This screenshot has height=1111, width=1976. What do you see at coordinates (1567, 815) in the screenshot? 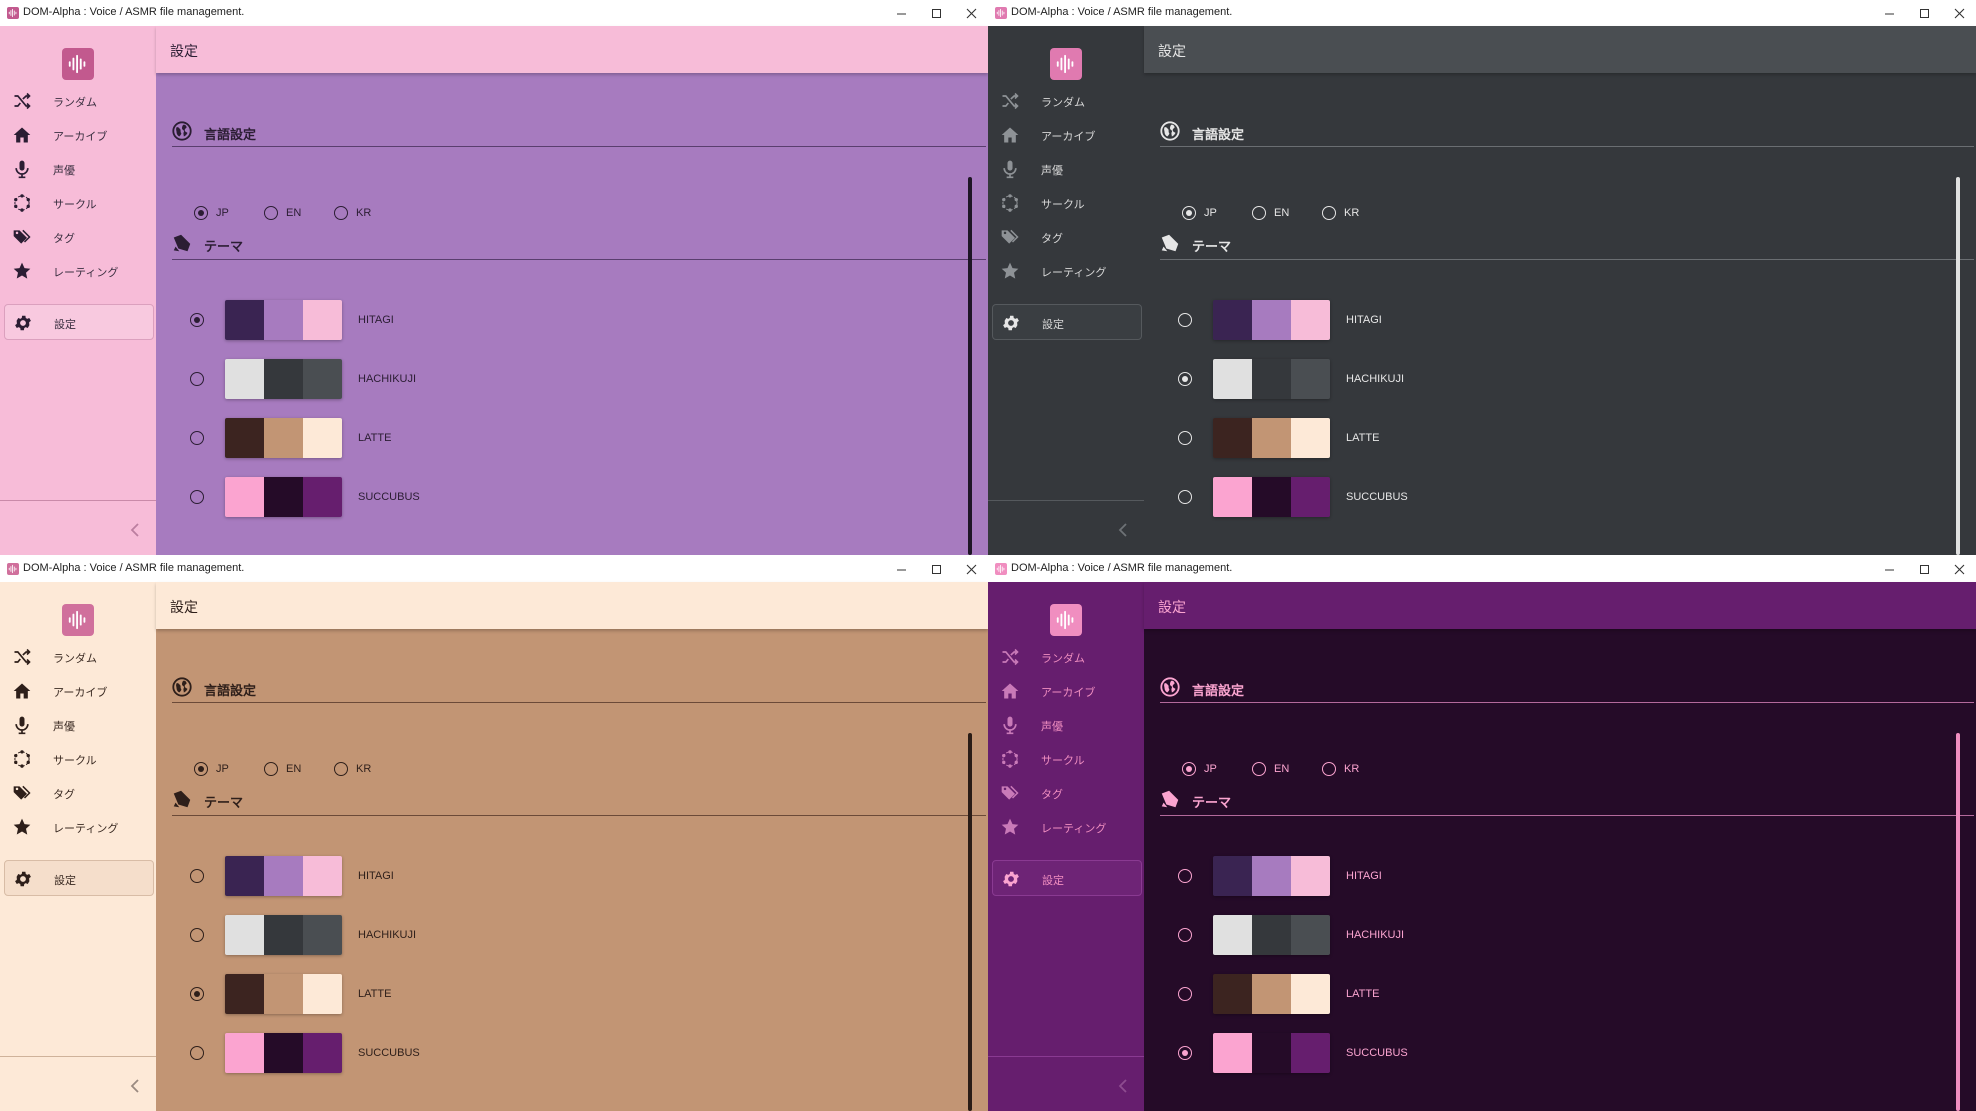
I see `section-divider` at bounding box center [1567, 815].